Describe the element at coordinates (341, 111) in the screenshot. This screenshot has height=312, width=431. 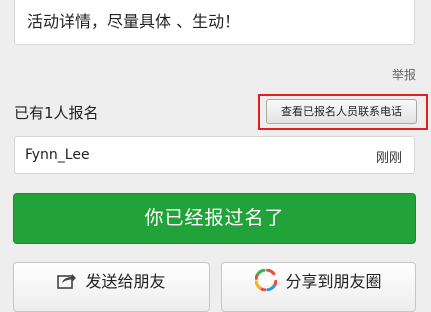
I see `view-contacts-button: 查看已报名人员联系电话` at that location.